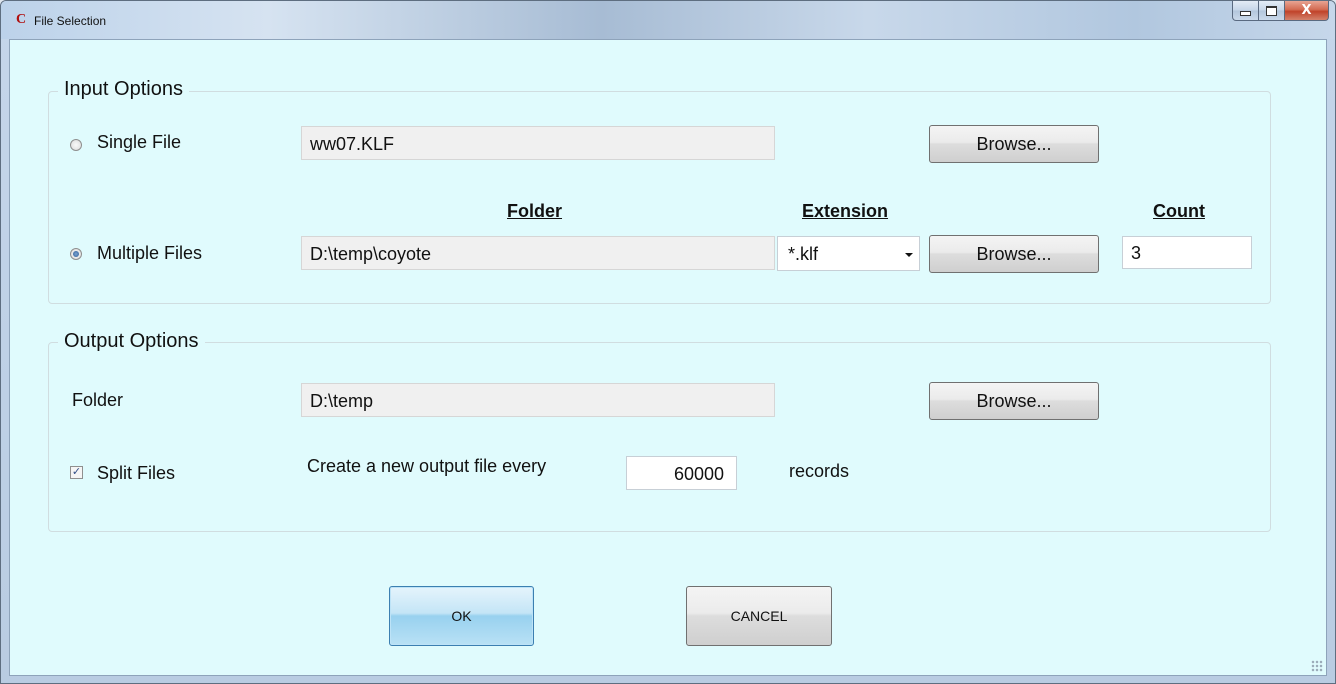 The height and width of the screenshot is (684, 1336). What do you see at coordinates (538, 400) in the screenshot?
I see `output-folder-input: D:\temp` at bounding box center [538, 400].